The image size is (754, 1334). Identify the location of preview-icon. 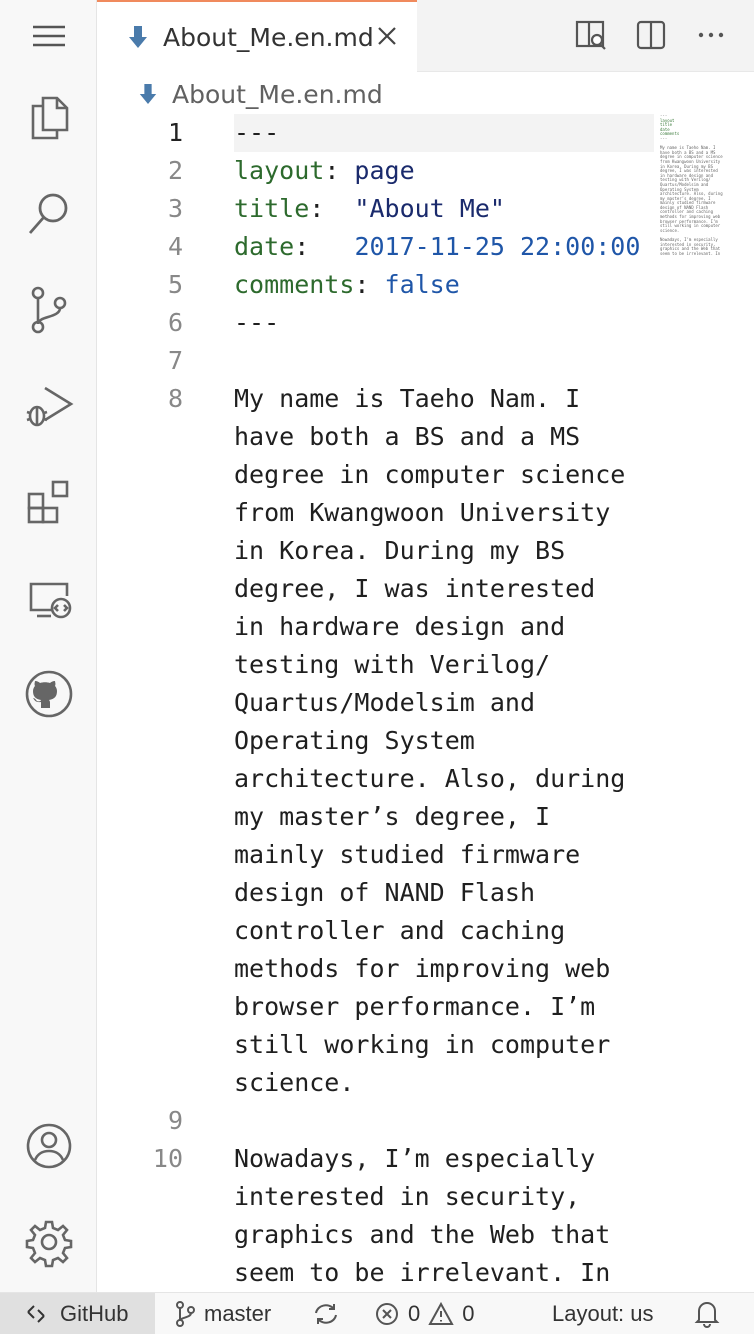
(590, 35).